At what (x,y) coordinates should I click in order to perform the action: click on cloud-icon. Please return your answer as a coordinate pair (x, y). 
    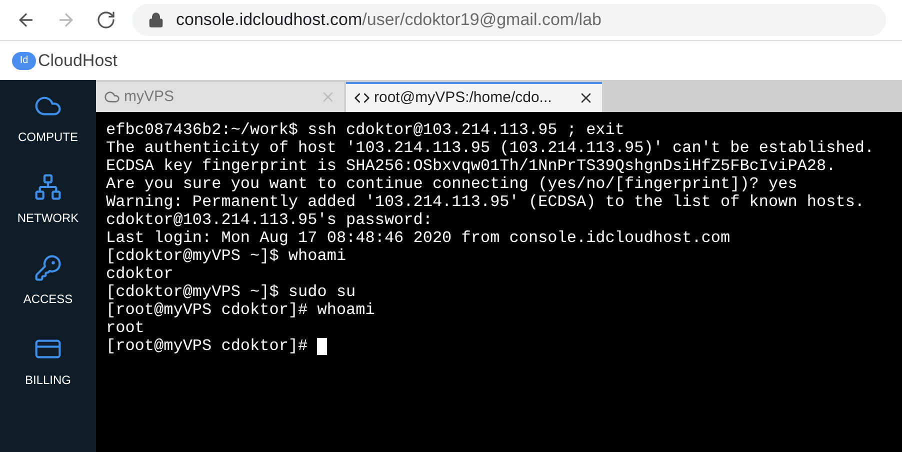
    Looking at the image, I should click on (112, 97).